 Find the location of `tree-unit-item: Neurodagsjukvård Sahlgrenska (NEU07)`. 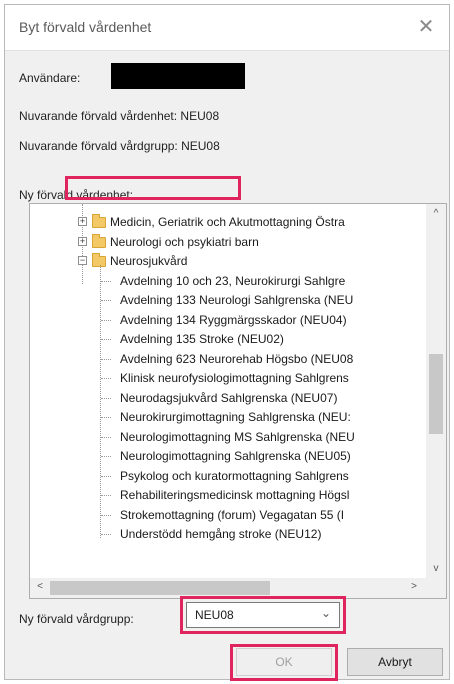

tree-unit-item: Neurodagsjukvård Sahlgrenska (NEU07) is located at coordinates (228, 398).